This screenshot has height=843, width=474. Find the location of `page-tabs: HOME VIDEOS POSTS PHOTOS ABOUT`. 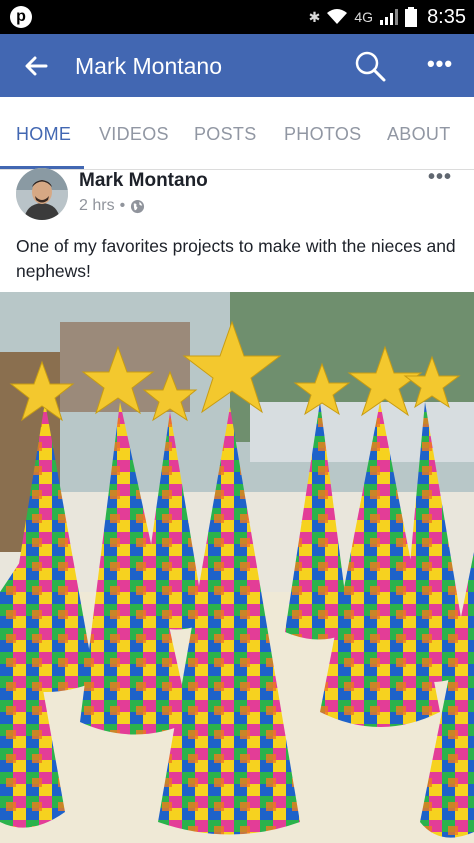

page-tabs: HOME VIDEOS POSTS PHOTOS ABOUT is located at coordinates (237, 133).